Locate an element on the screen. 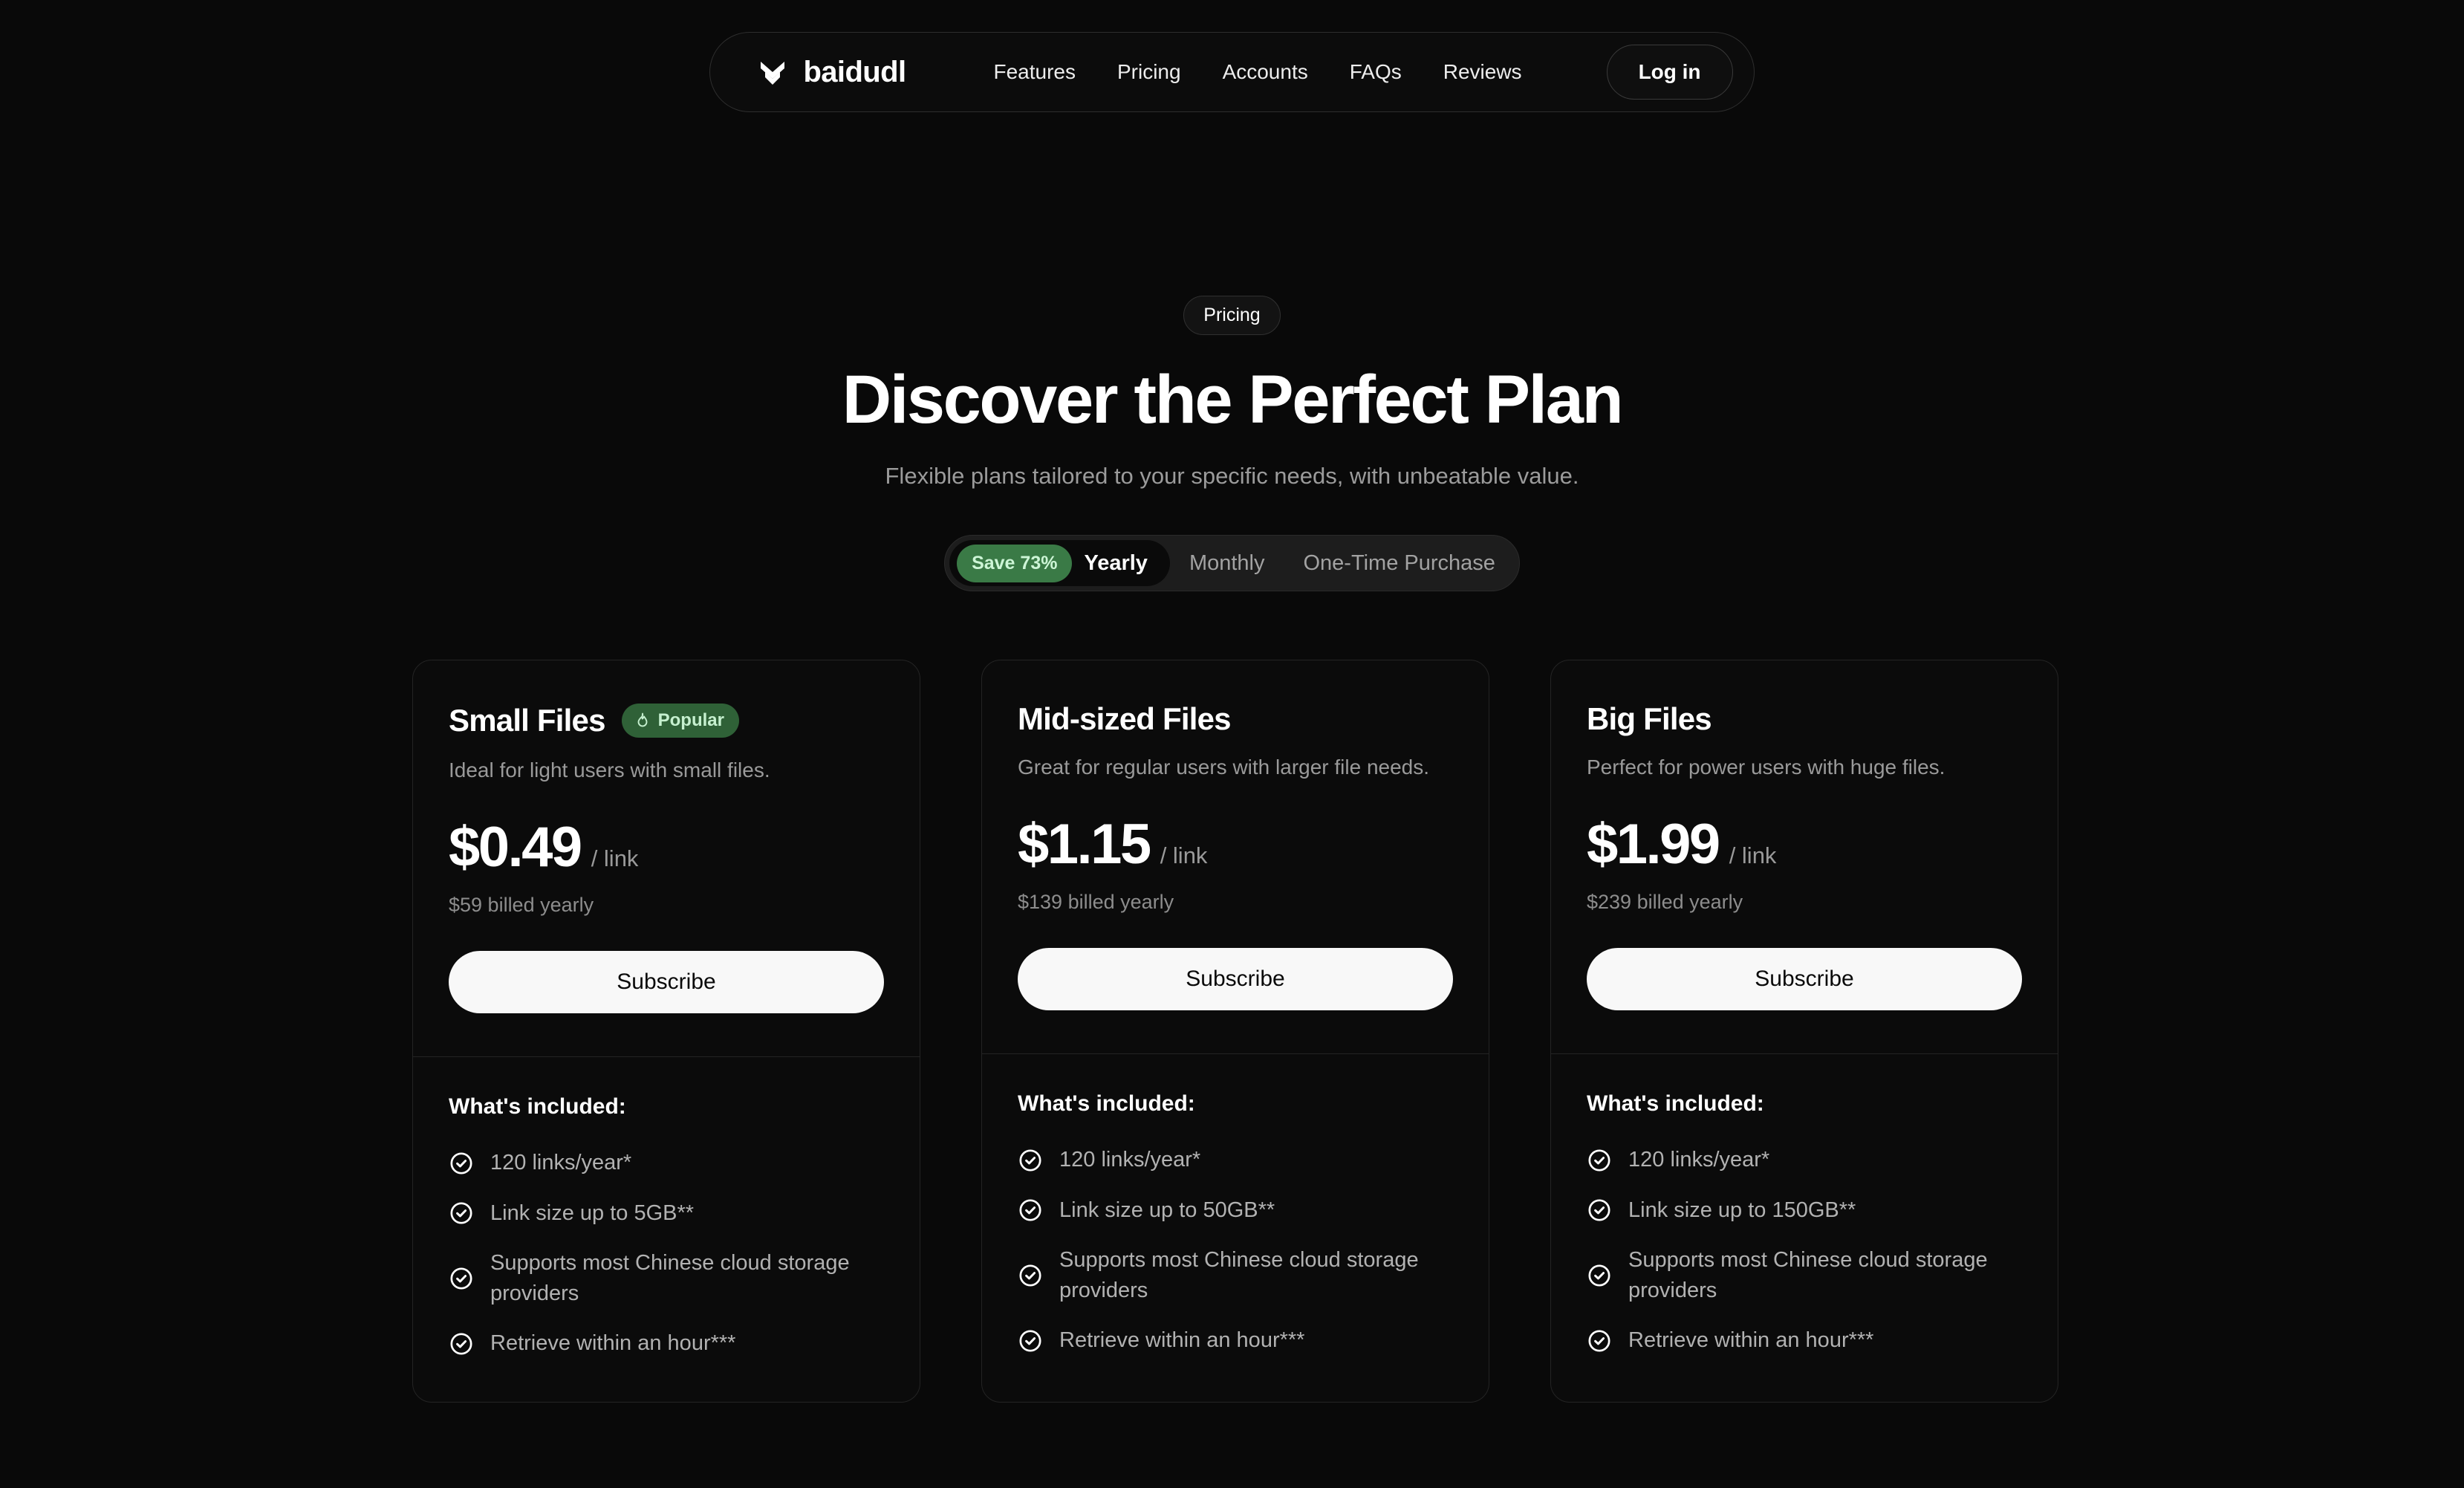  price-row: $1.99 / link is located at coordinates (1804, 845).